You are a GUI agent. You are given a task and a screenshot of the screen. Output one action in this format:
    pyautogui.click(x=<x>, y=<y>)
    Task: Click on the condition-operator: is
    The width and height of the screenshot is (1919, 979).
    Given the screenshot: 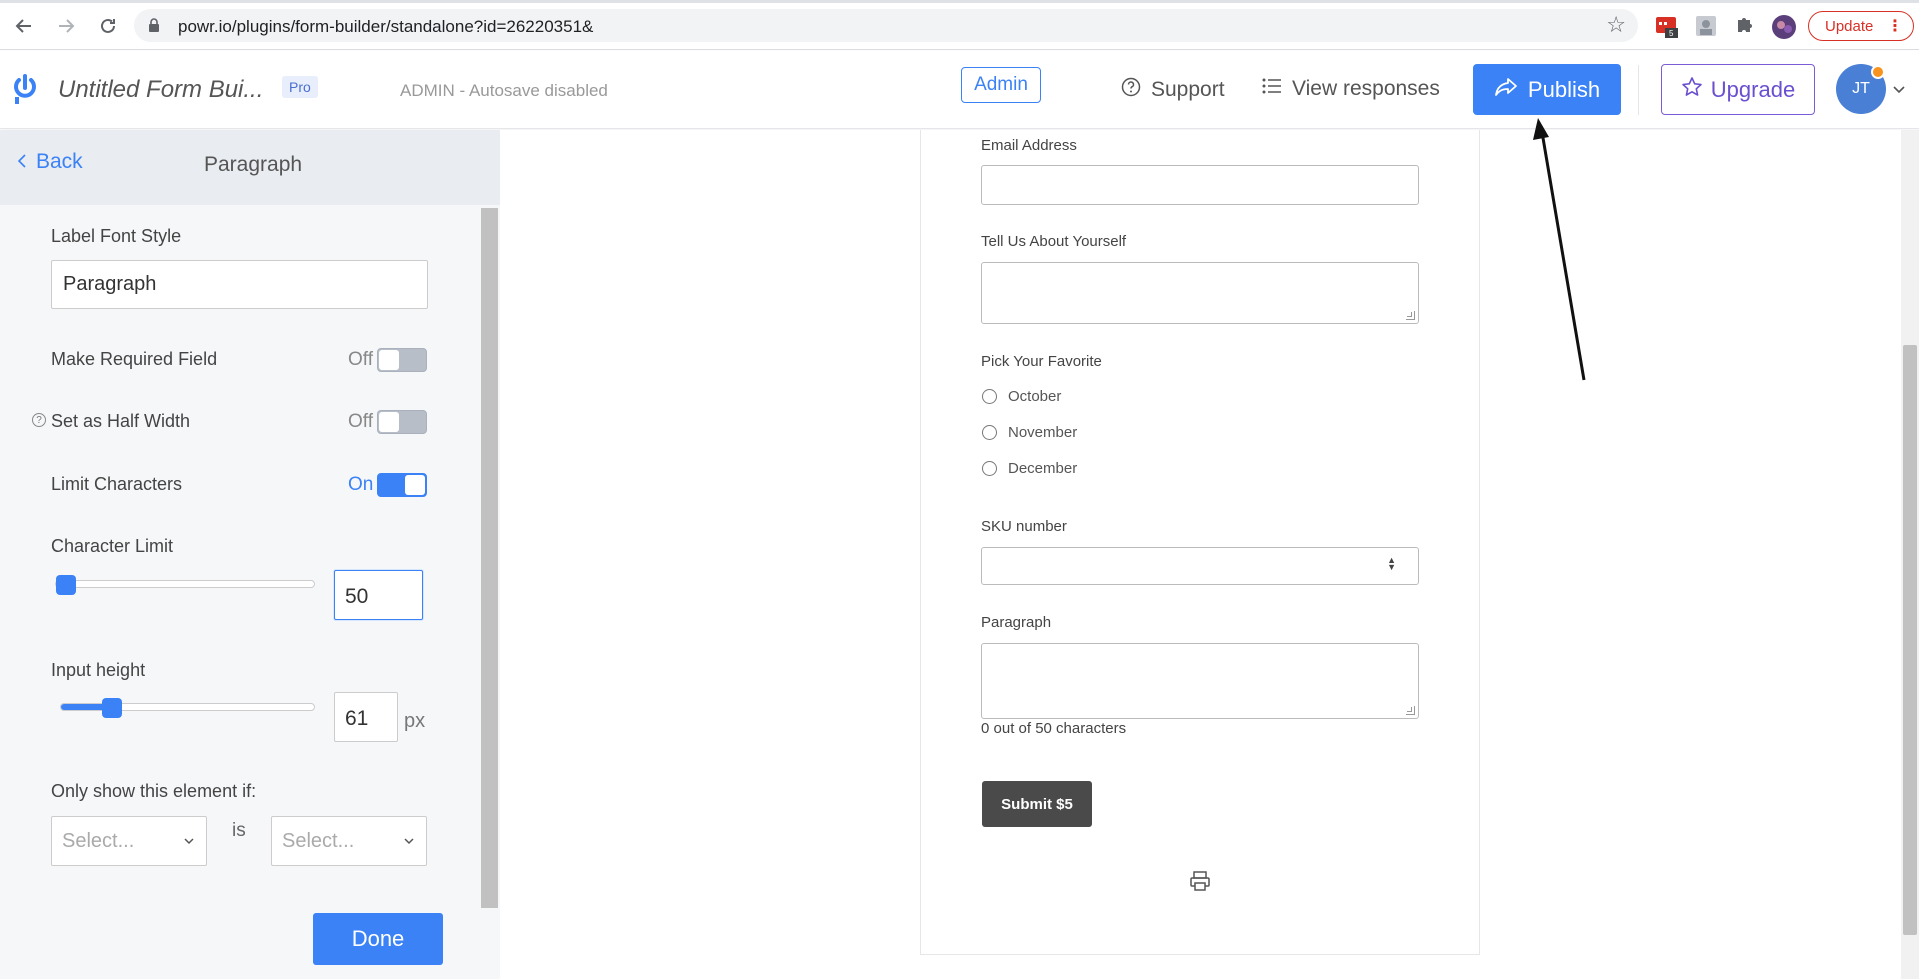 What is the action you would take?
    pyautogui.click(x=239, y=830)
    